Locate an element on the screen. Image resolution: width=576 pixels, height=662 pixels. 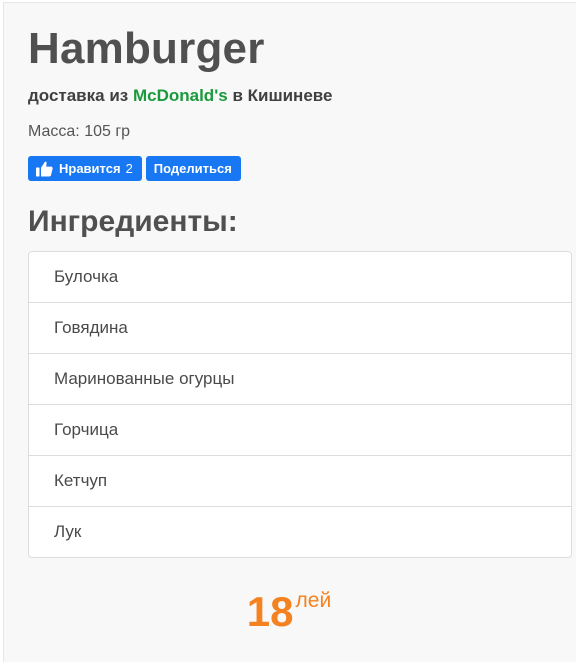
share-label: Поделиться is located at coordinates (192, 168).